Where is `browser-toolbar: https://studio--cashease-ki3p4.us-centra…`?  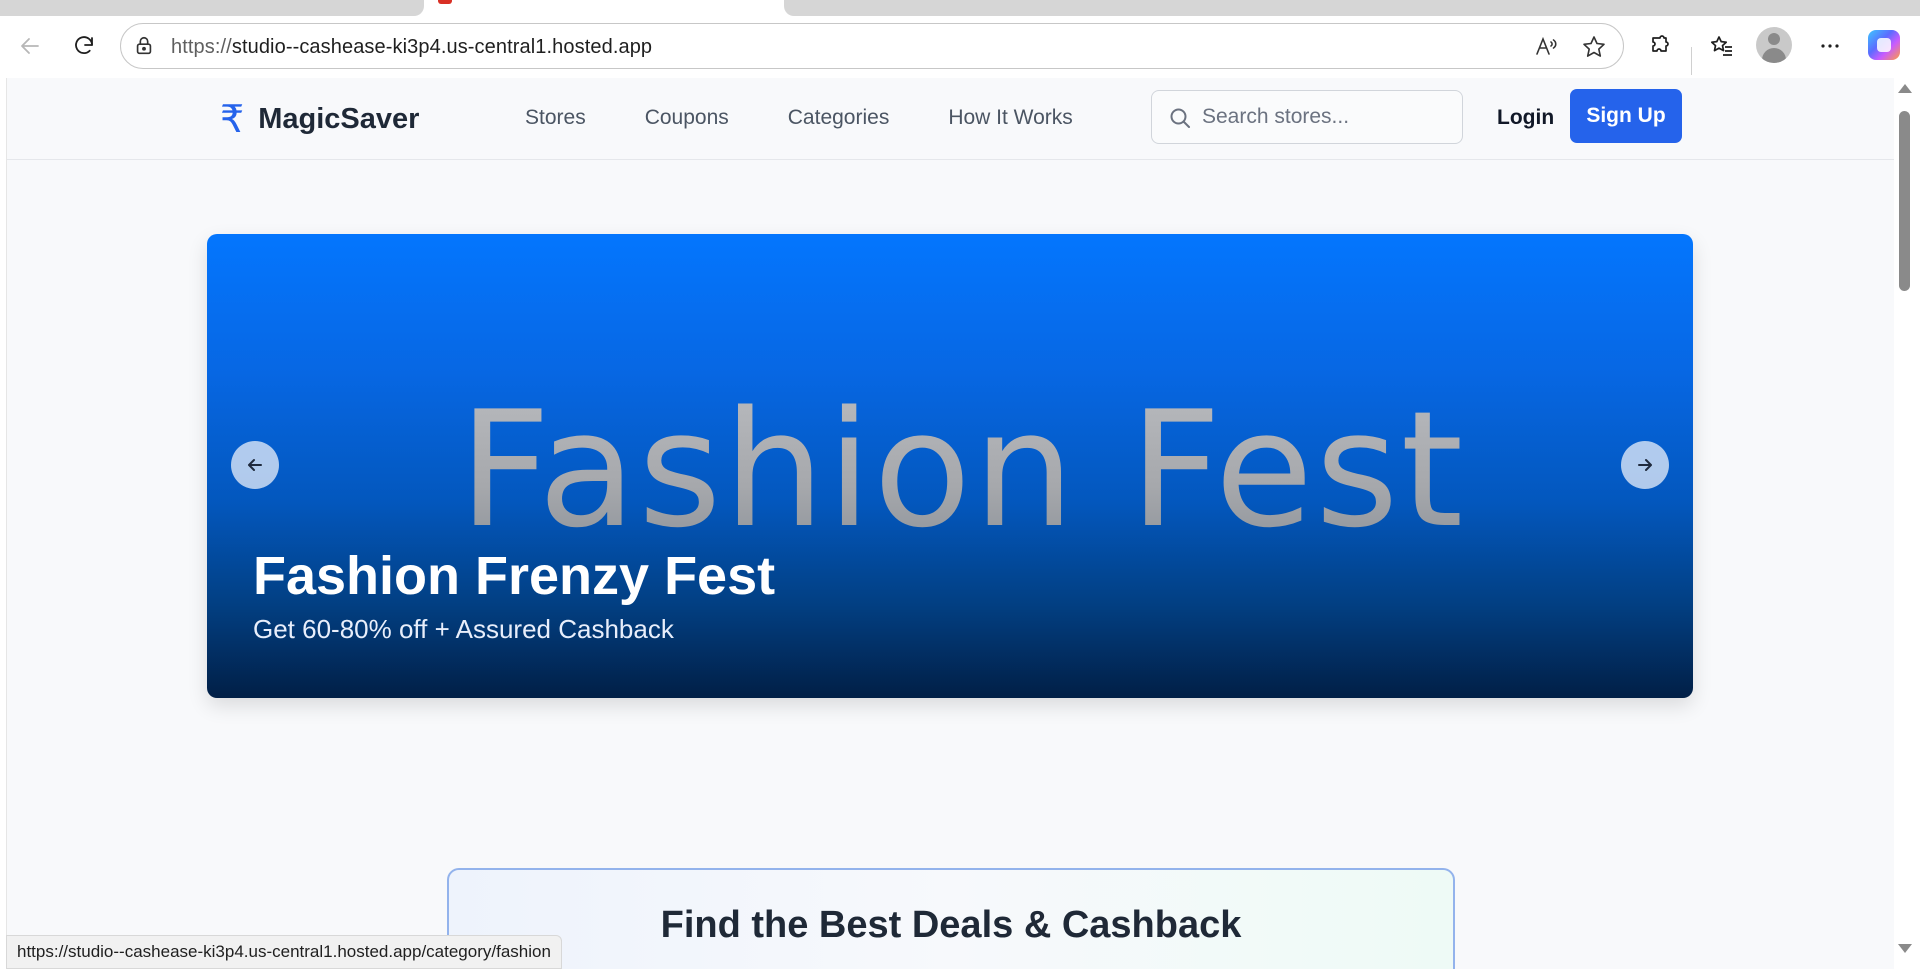 browser-toolbar: https://studio--cashease-ki3p4.us-centra… is located at coordinates (960, 47).